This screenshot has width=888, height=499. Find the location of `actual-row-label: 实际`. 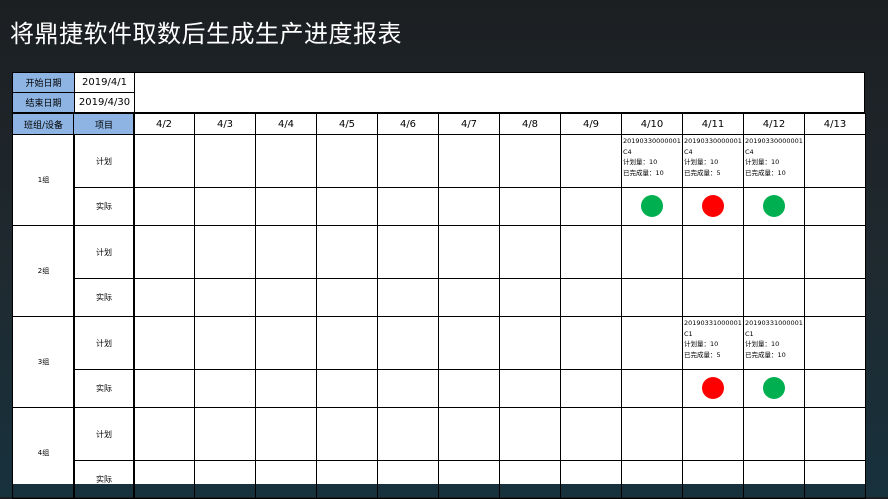

actual-row-label: 实际 is located at coordinates (104, 479).